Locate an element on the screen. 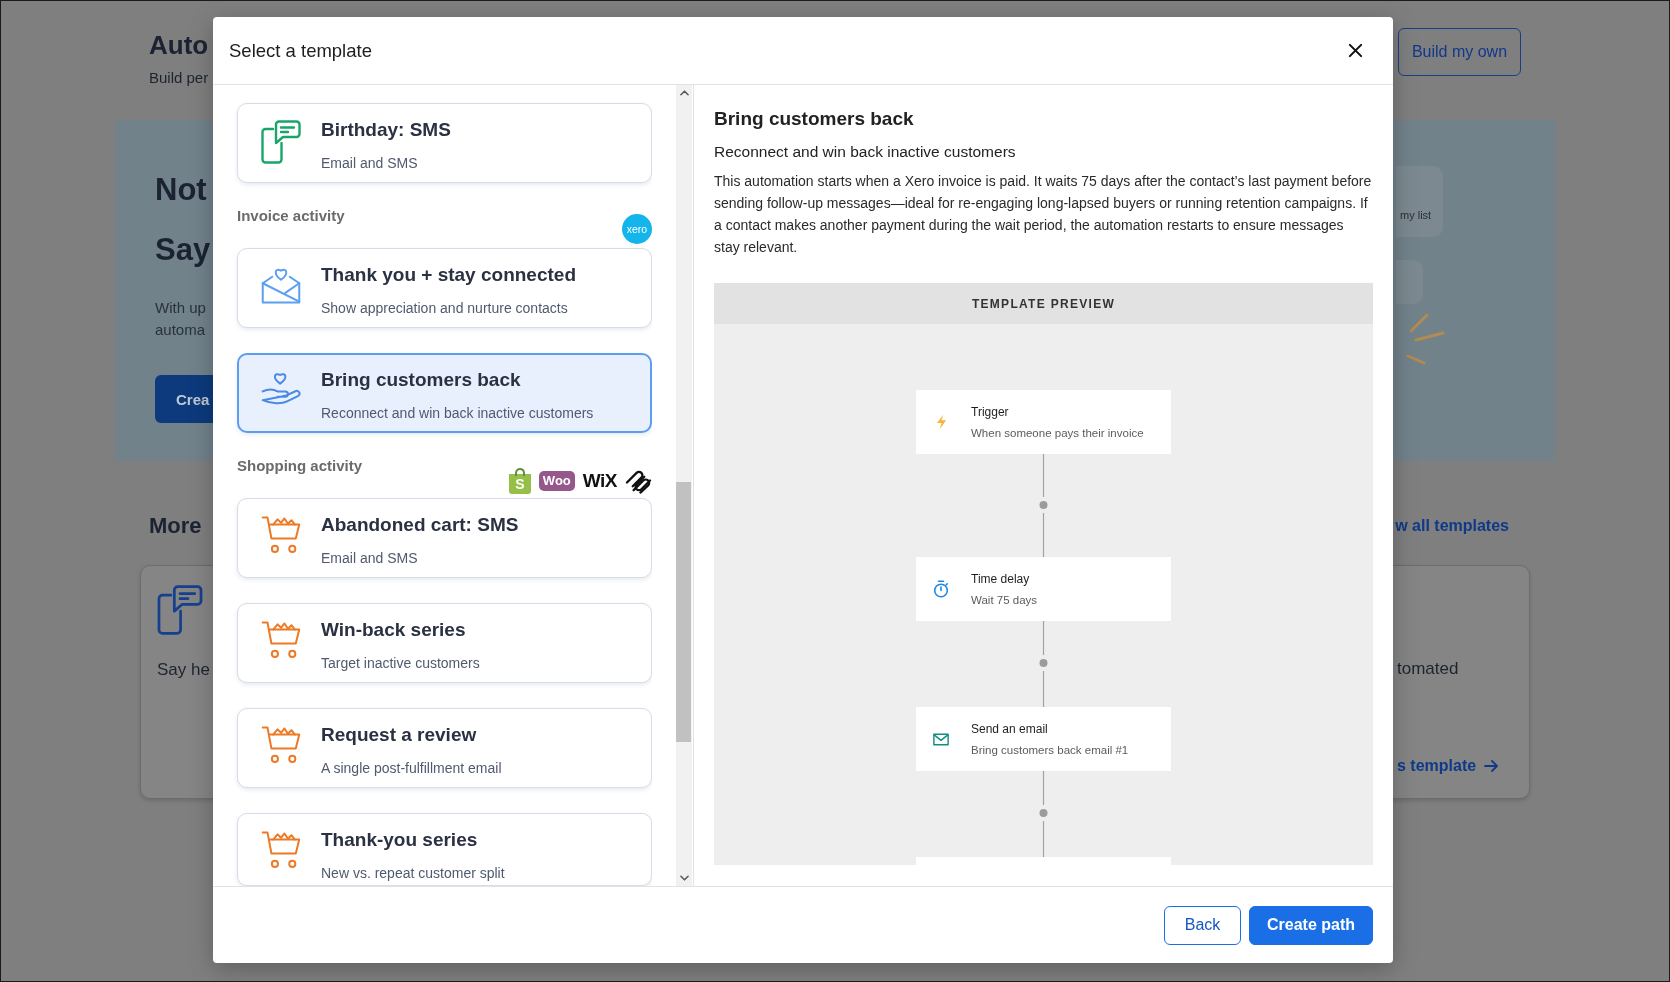  section-label: Shopping activity is located at coordinates (299, 466).